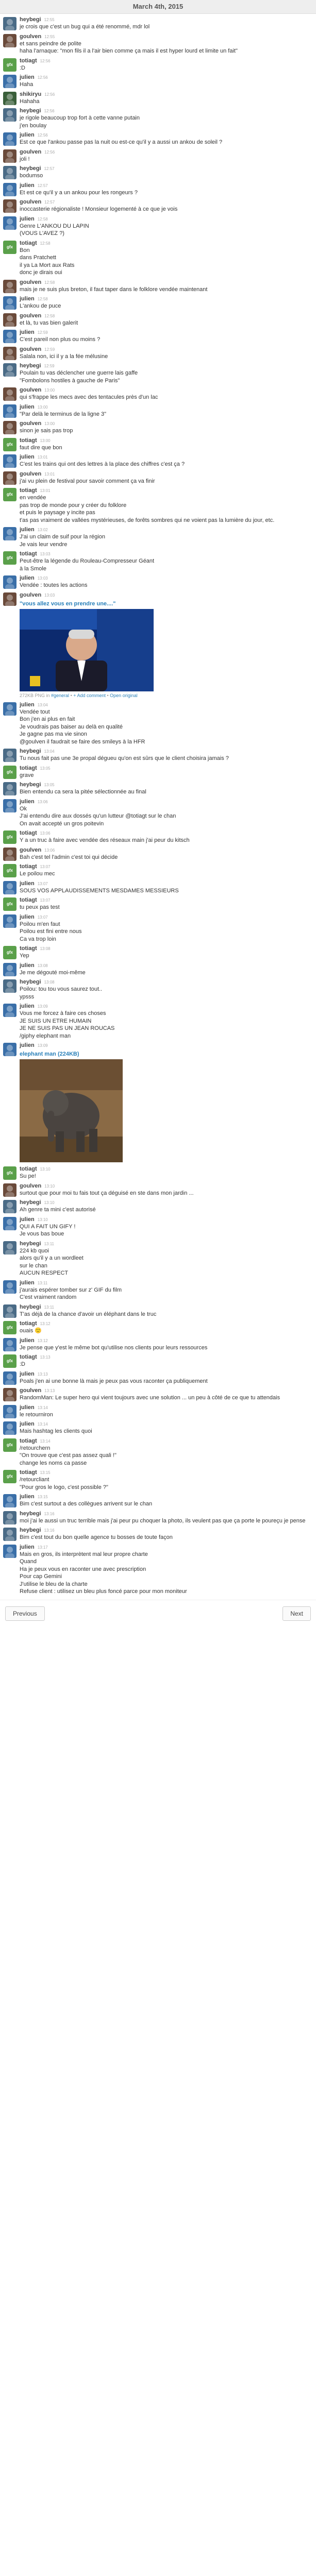  What do you see at coordinates (43, 1547) in the screenshot?
I see `timestamp: 13:17` at bounding box center [43, 1547].